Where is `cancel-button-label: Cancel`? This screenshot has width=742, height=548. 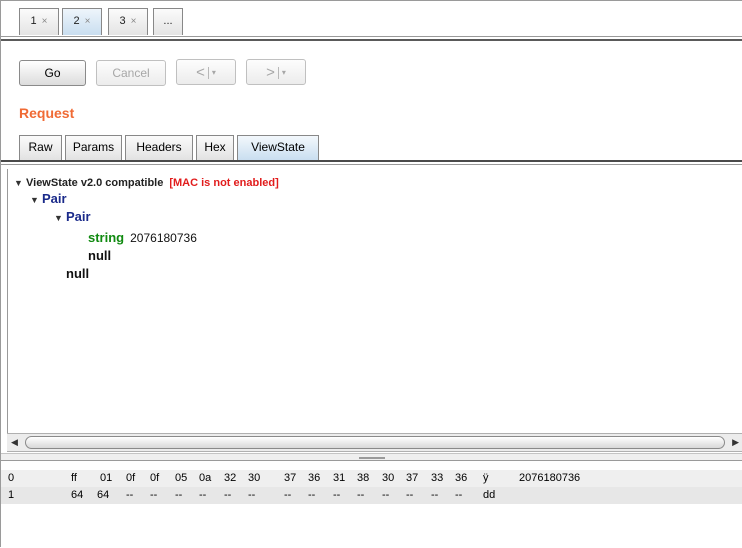 cancel-button-label: Cancel is located at coordinates (131, 73).